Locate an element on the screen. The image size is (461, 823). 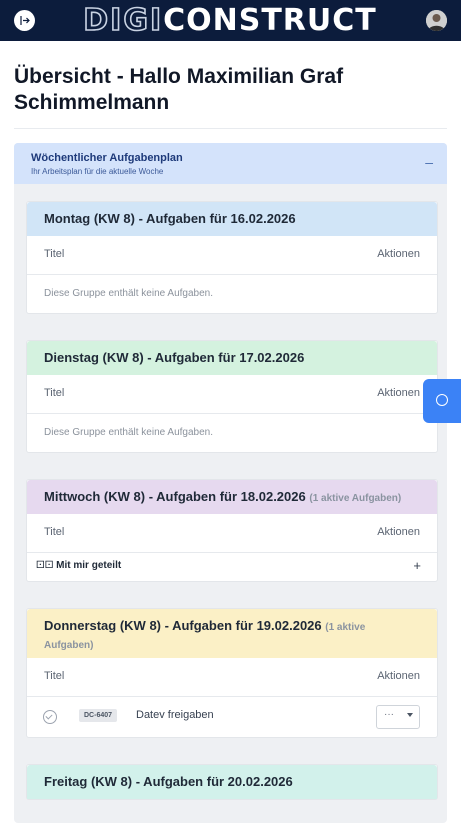
task-name: Datev freigaben is located at coordinates (175, 715).